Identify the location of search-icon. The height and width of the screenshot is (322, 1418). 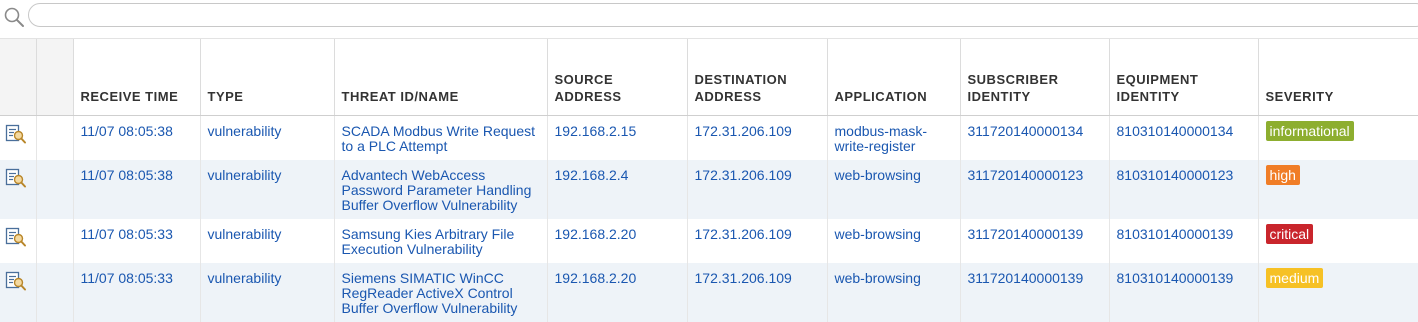
(14, 17).